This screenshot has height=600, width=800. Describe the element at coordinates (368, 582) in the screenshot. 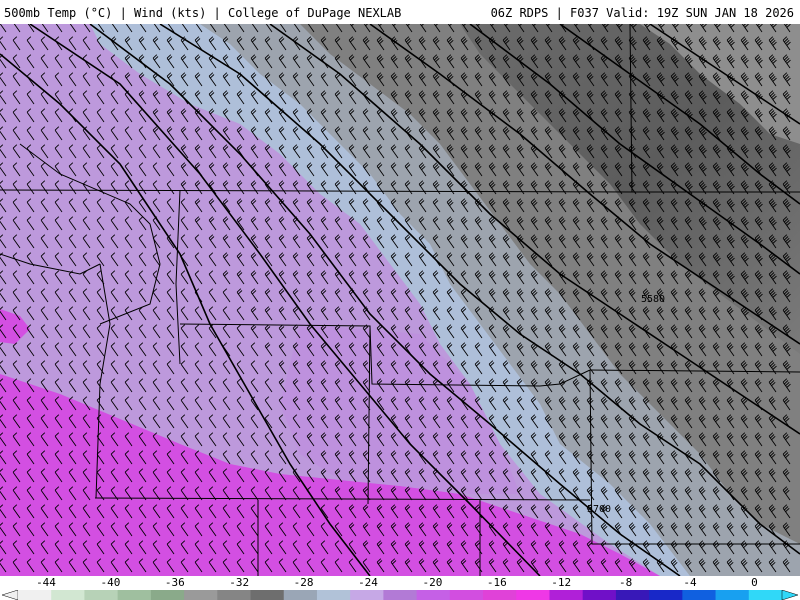

I see `colorbar-tick-label: -24` at that location.